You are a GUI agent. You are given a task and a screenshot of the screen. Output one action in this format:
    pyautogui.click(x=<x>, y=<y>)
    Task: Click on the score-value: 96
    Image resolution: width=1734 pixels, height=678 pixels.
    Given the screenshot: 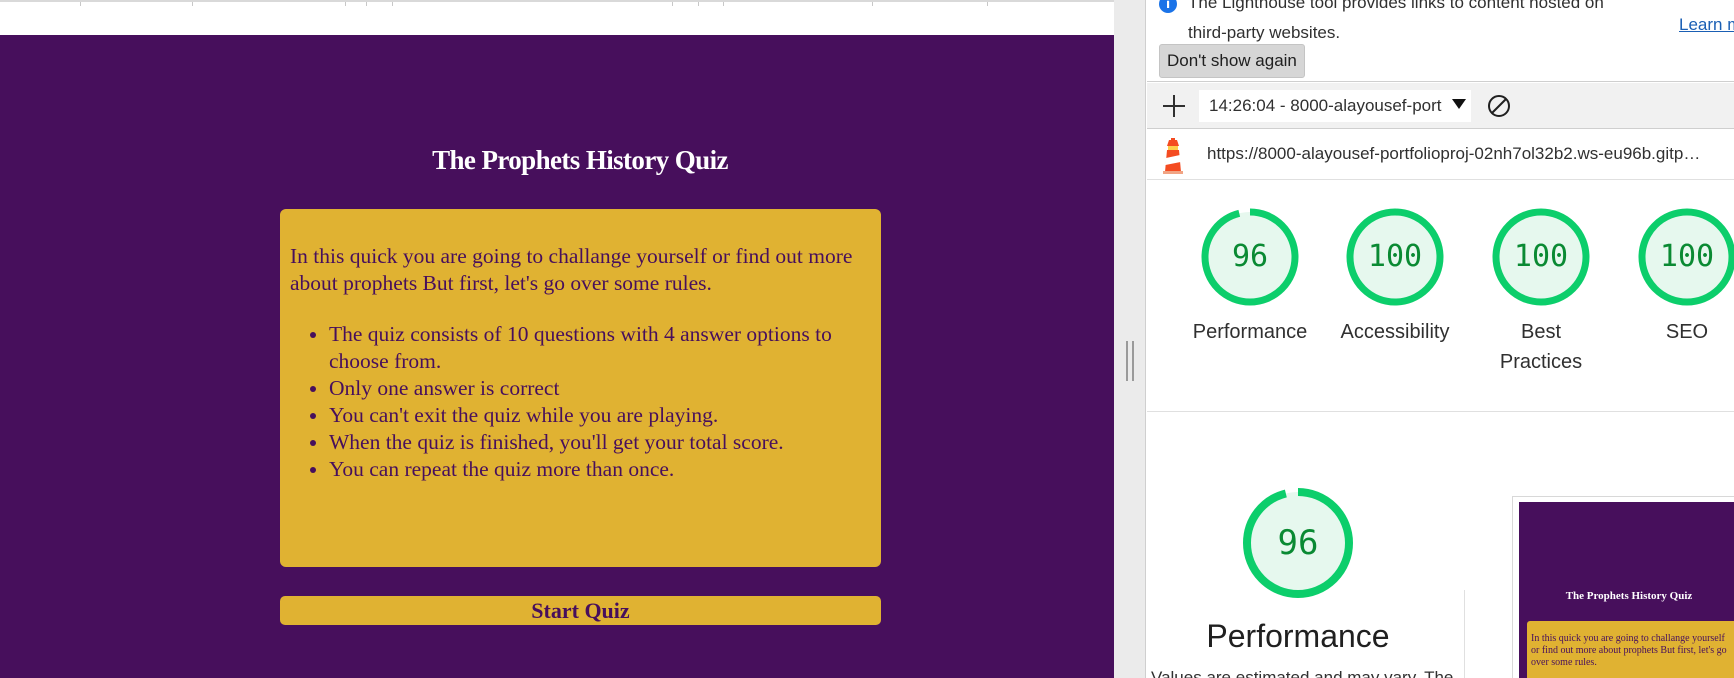 What is the action you would take?
    pyautogui.click(x=1250, y=256)
    